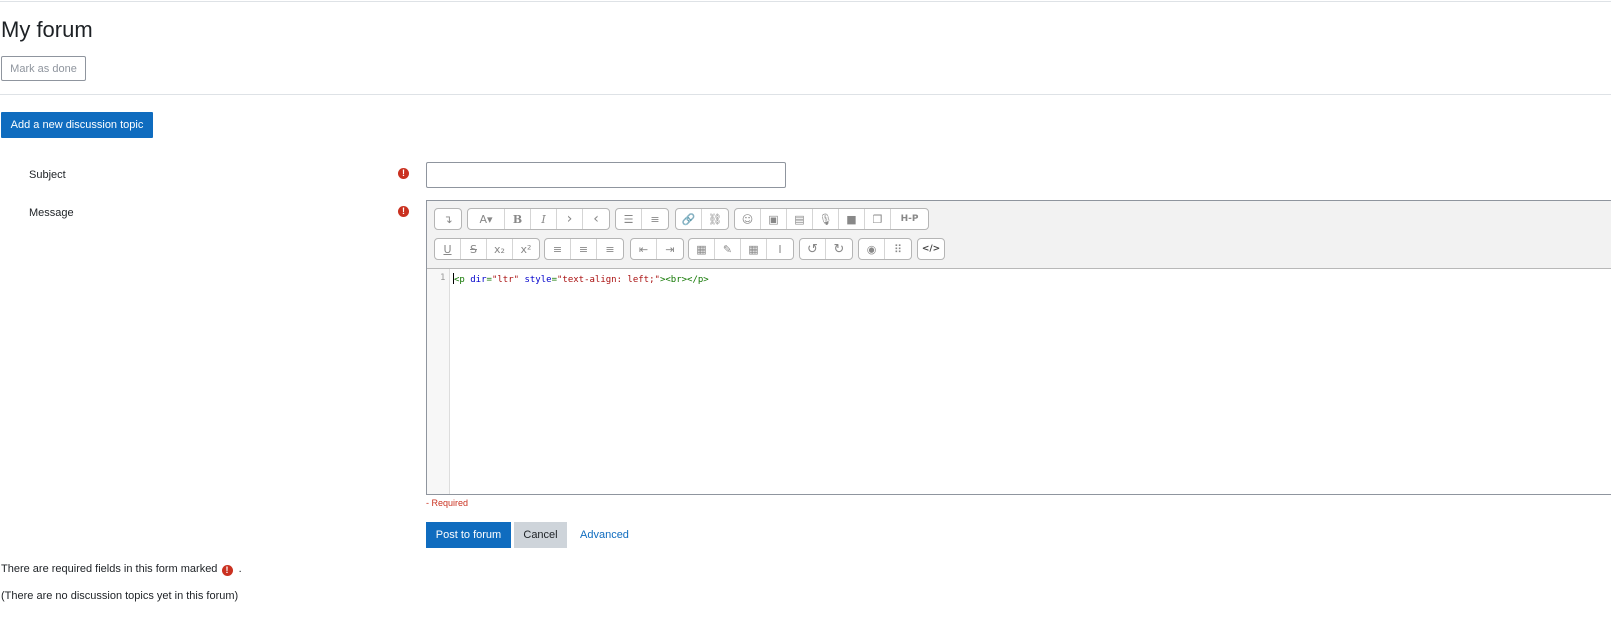 The height and width of the screenshot is (618, 1611). What do you see at coordinates (610, 249) in the screenshot?
I see `align-right-icon: ≡` at bounding box center [610, 249].